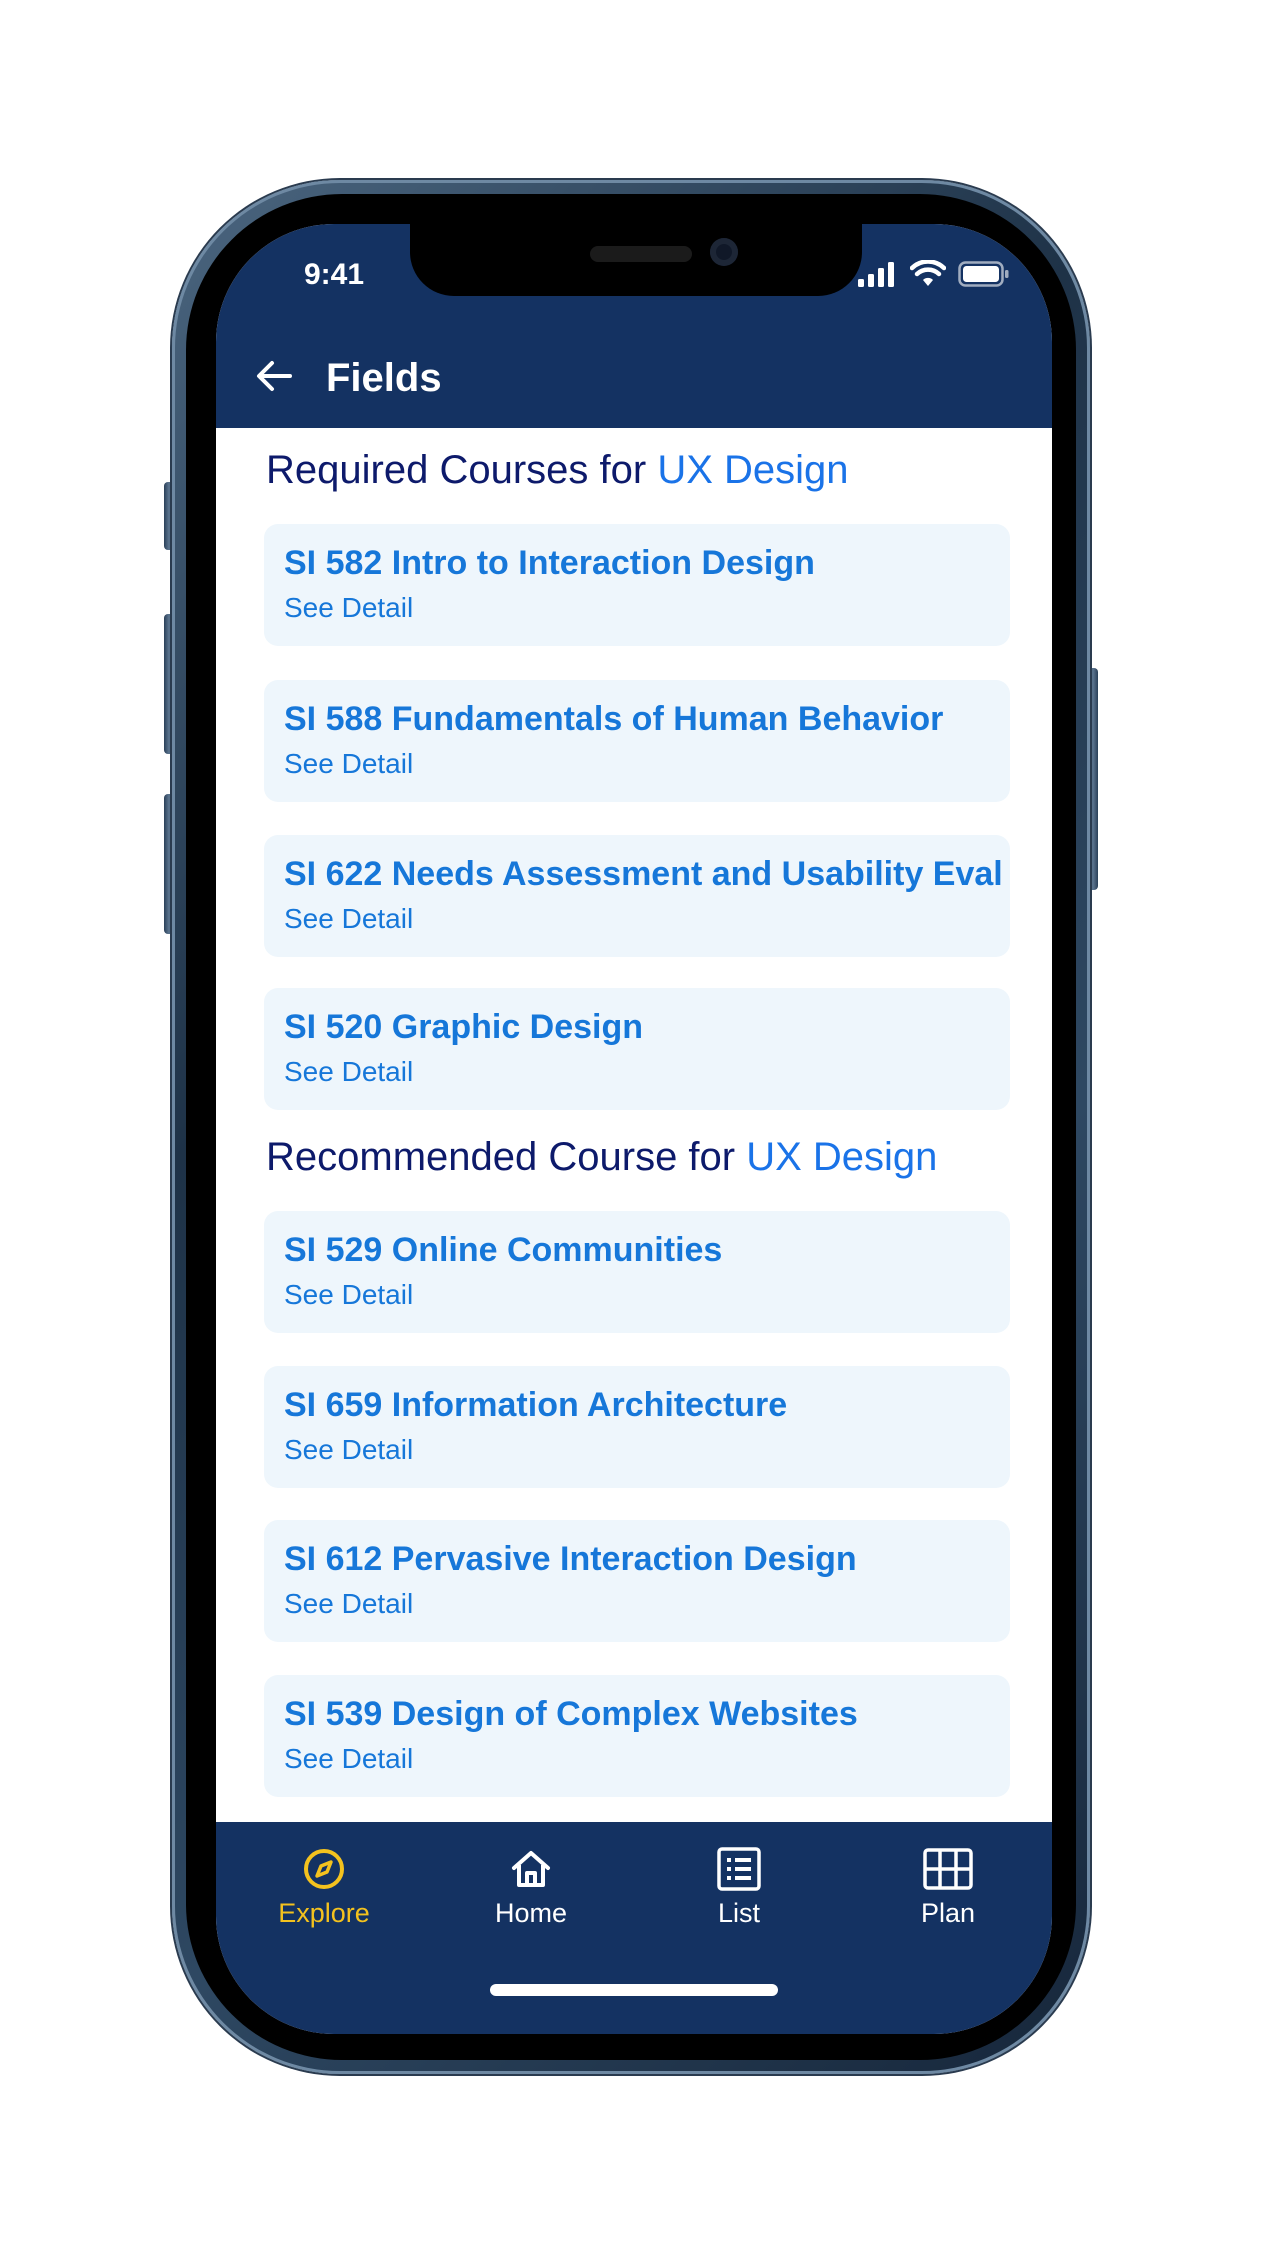 Image resolution: width=1266 pixels, height=2250 pixels. What do you see at coordinates (948, 1869) in the screenshot?
I see `grid-icon` at bounding box center [948, 1869].